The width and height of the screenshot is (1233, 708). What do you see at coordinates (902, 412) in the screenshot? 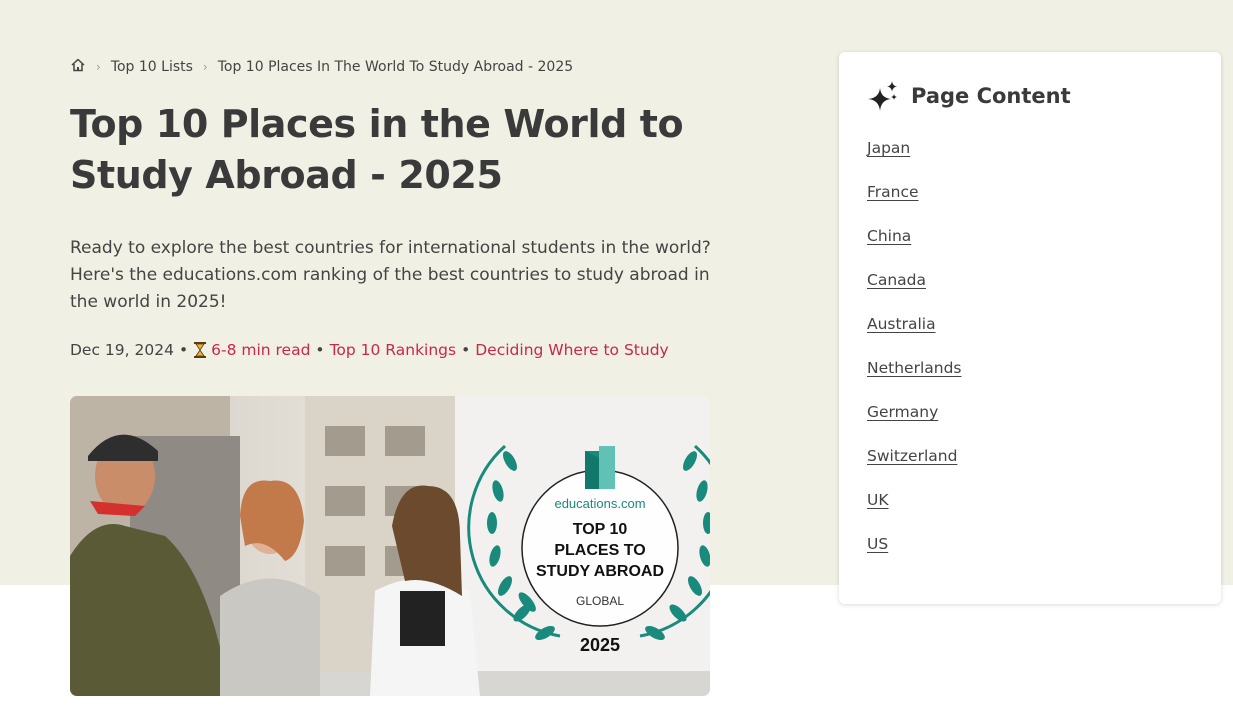
I see `toc-link-germany: Germany` at bounding box center [902, 412].